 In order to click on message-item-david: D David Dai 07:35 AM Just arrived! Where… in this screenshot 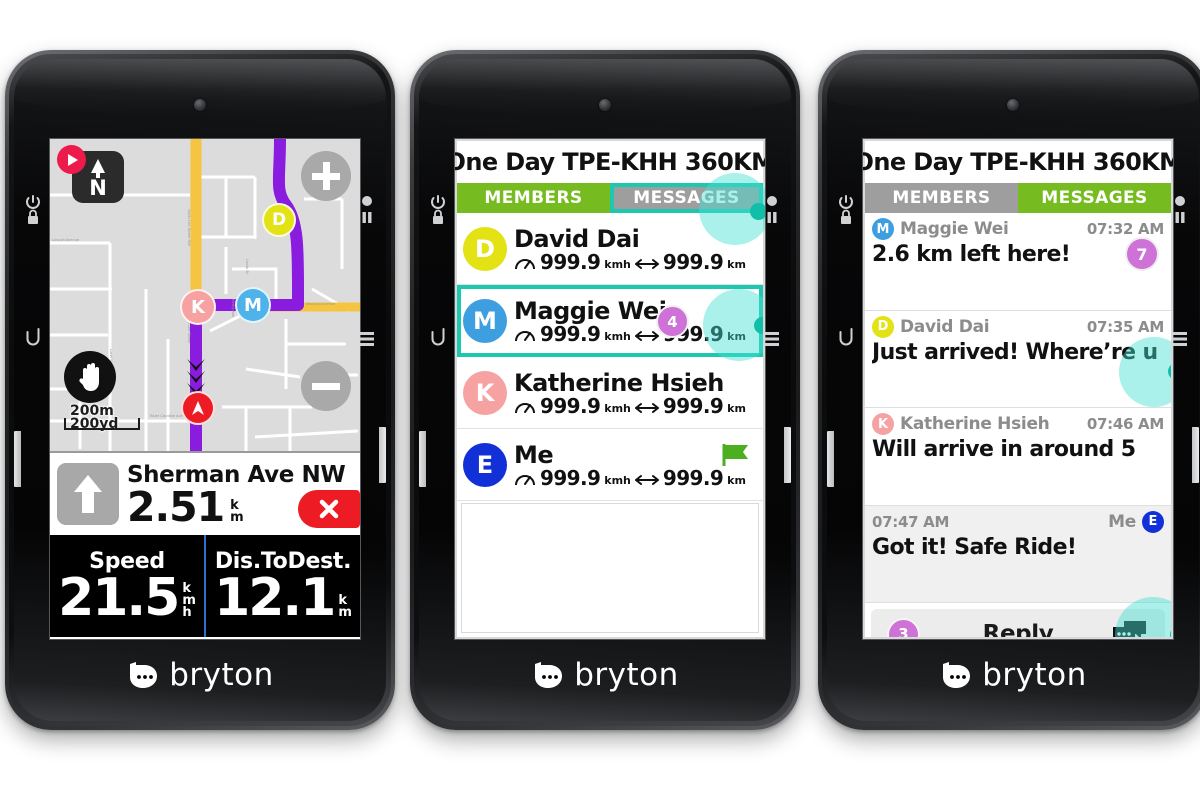, I will do `click(1018, 360)`.